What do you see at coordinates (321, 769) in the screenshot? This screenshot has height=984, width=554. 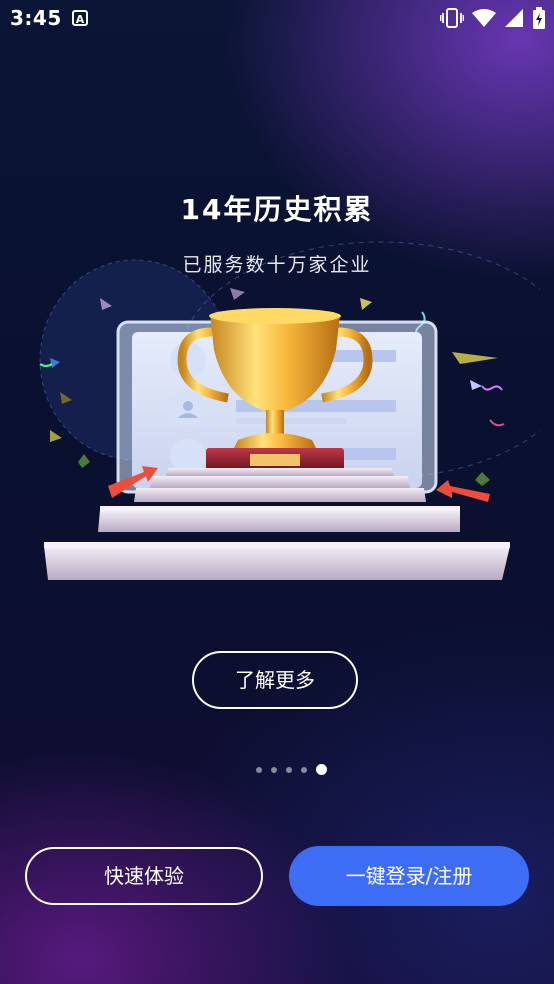 I see `pager-dot-active` at bounding box center [321, 769].